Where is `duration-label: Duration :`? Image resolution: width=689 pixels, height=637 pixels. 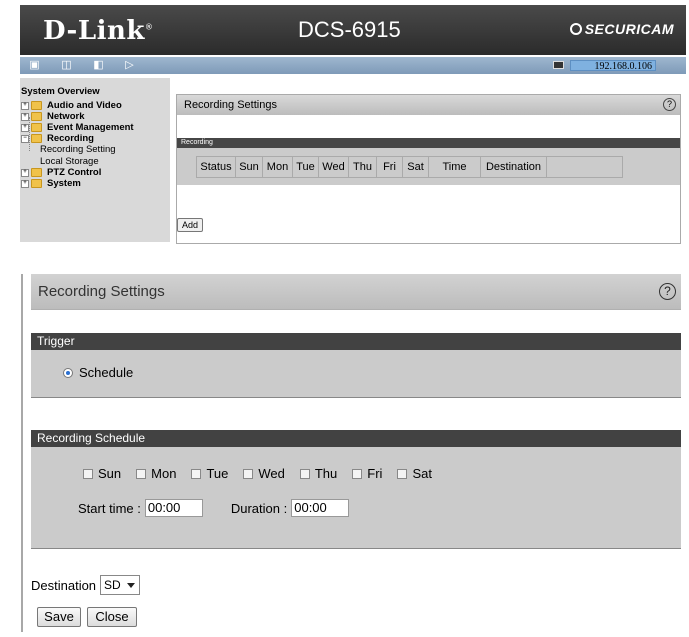 duration-label: Duration : is located at coordinates (259, 508).